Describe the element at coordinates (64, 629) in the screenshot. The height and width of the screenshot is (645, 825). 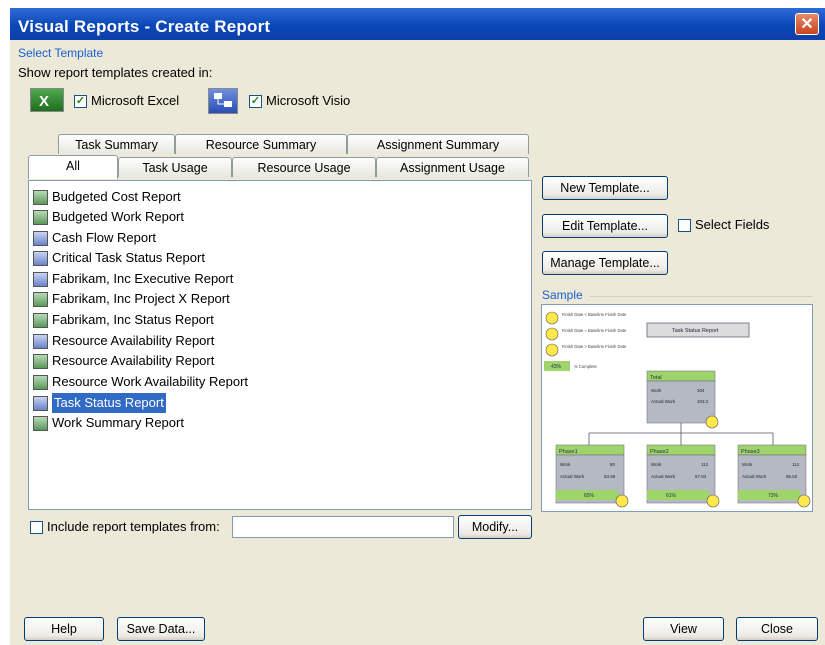
I see `help-button: Help` at that location.